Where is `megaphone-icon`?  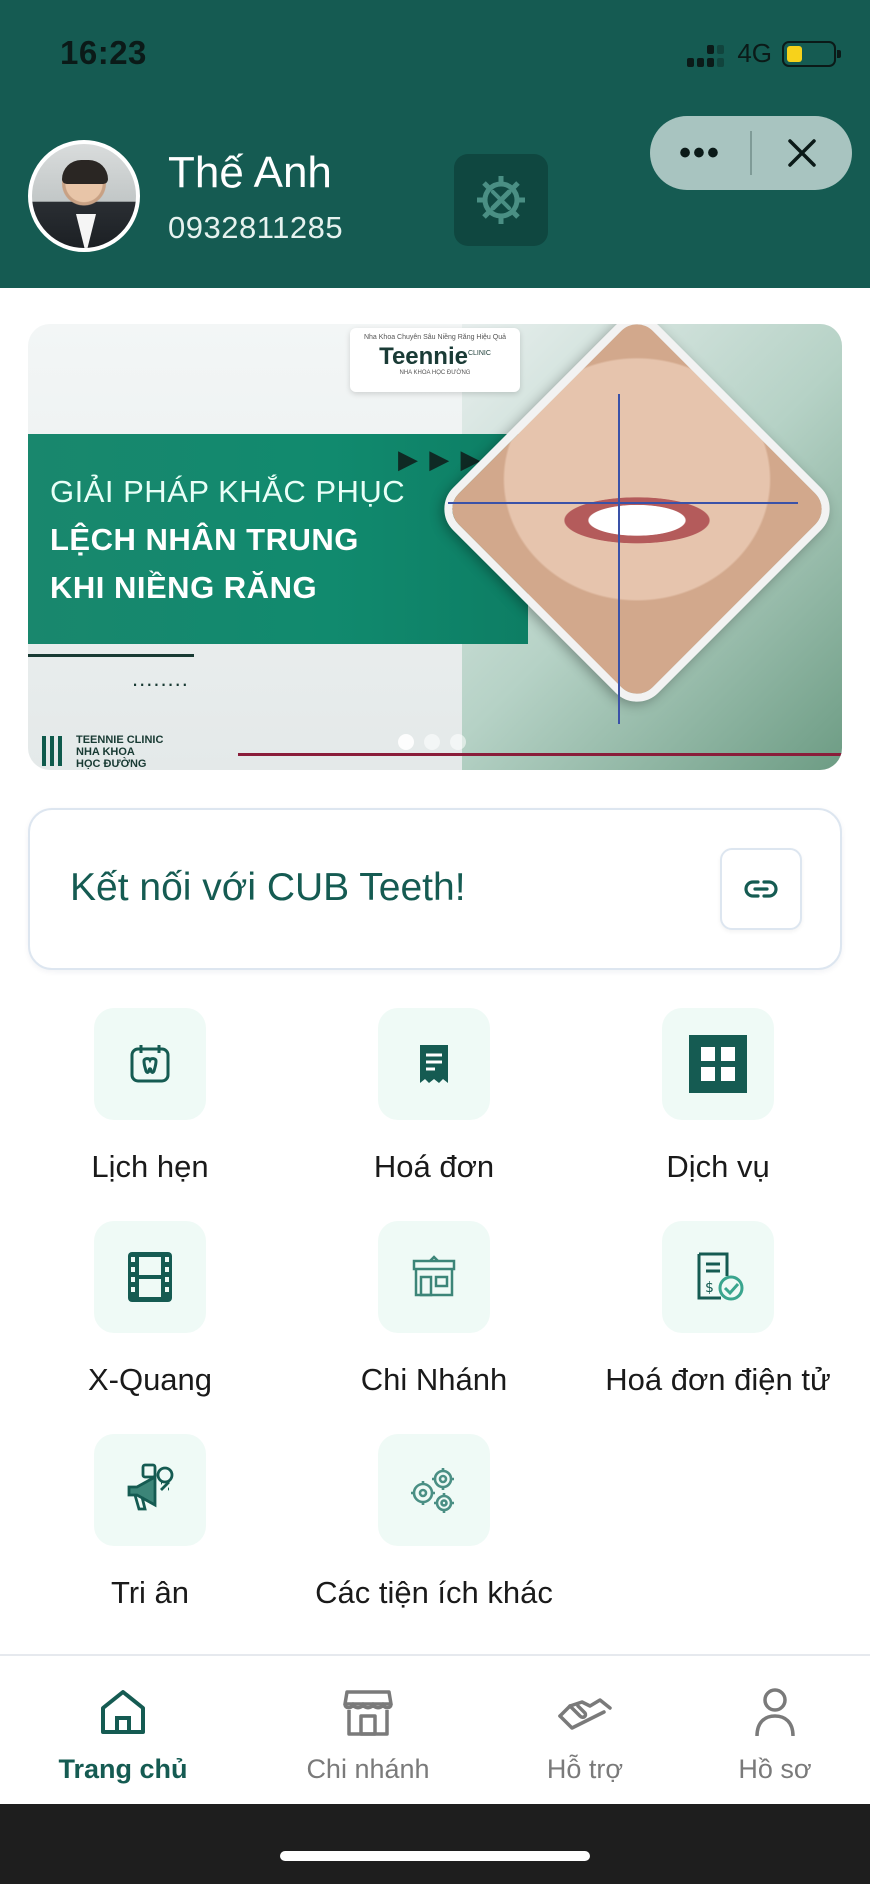
megaphone-icon is located at coordinates (150, 1490).